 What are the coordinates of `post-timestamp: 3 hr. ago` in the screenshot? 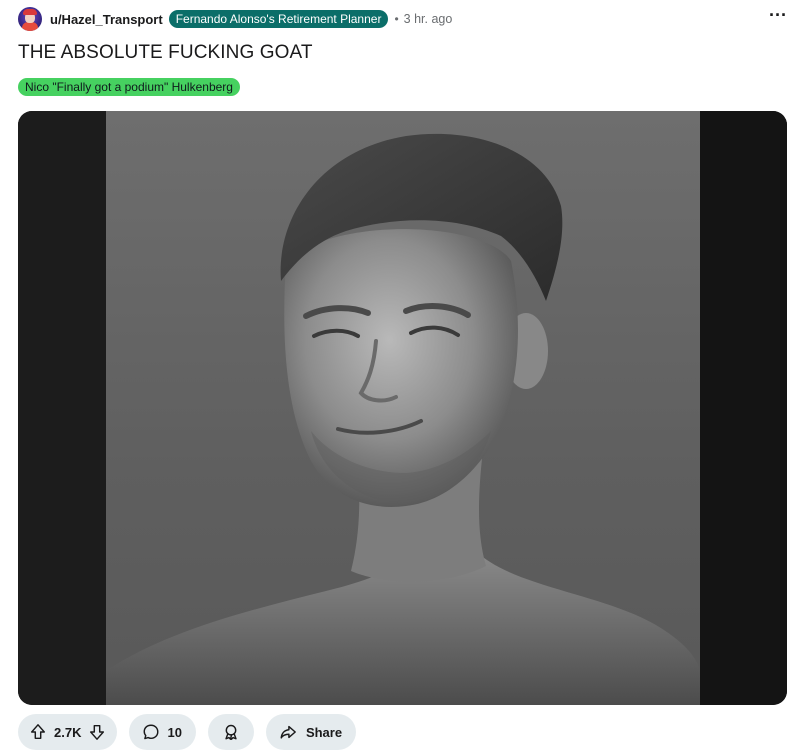 It's located at (428, 19).